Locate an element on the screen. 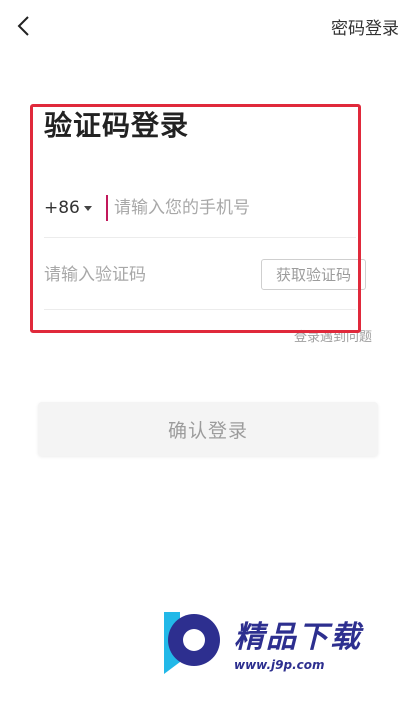  watermark-title: 精品下载 is located at coordinates (298, 637).